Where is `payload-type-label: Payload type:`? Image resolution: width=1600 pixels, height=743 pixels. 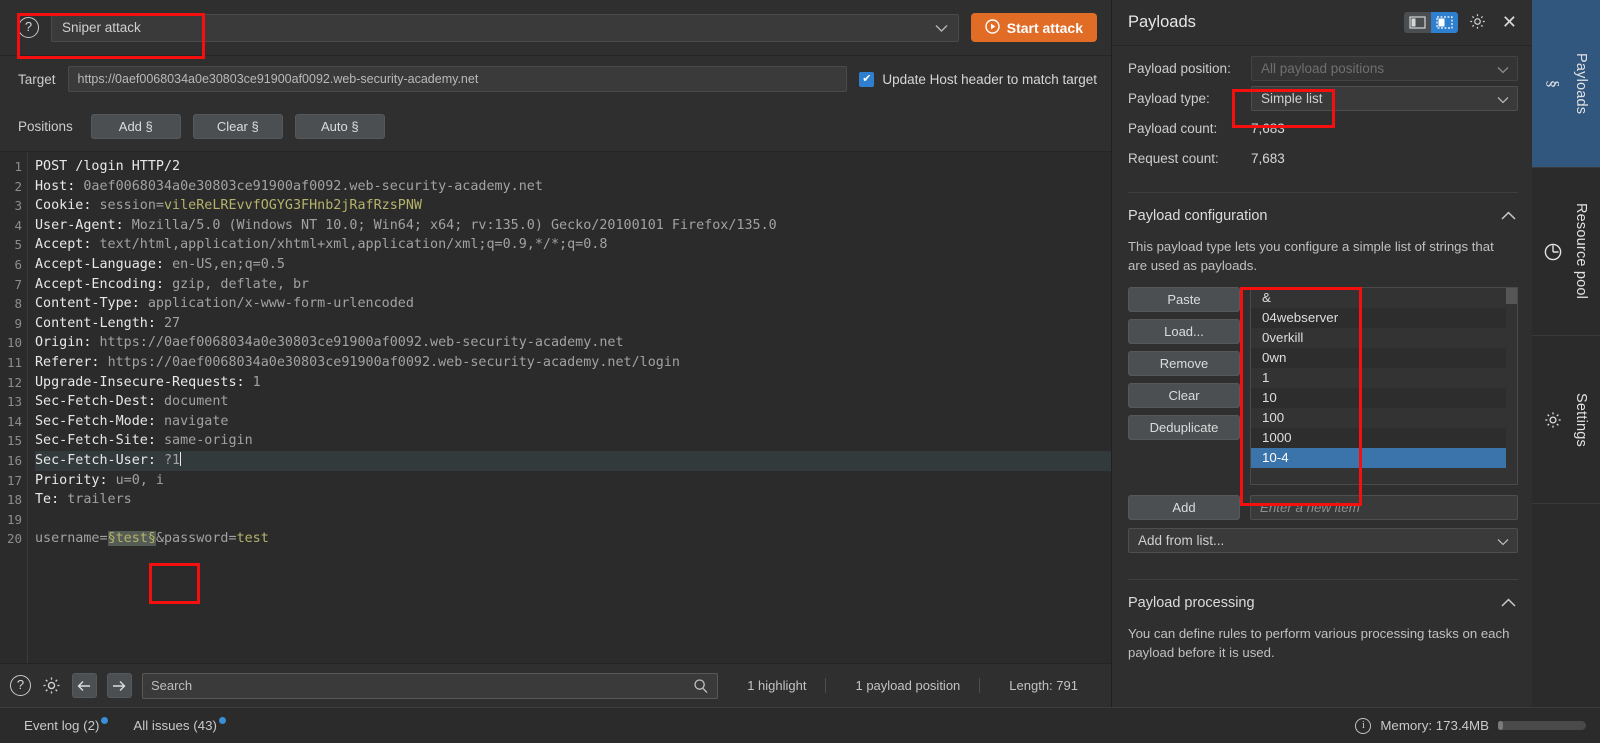
payload-type-label: Payload type: is located at coordinates (1169, 98).